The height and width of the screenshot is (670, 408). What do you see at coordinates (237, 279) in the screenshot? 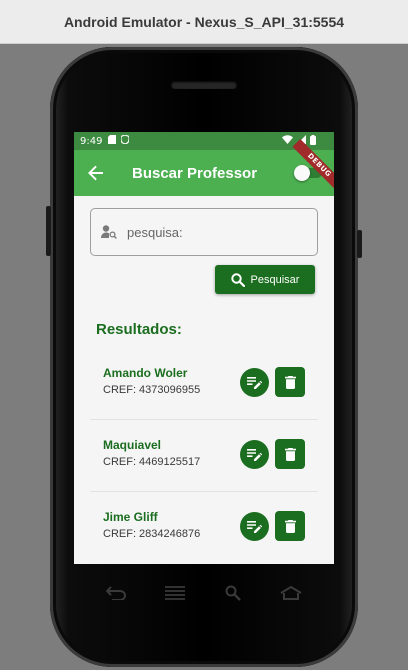
I see `search-icon` at bounding box center [237, 279].